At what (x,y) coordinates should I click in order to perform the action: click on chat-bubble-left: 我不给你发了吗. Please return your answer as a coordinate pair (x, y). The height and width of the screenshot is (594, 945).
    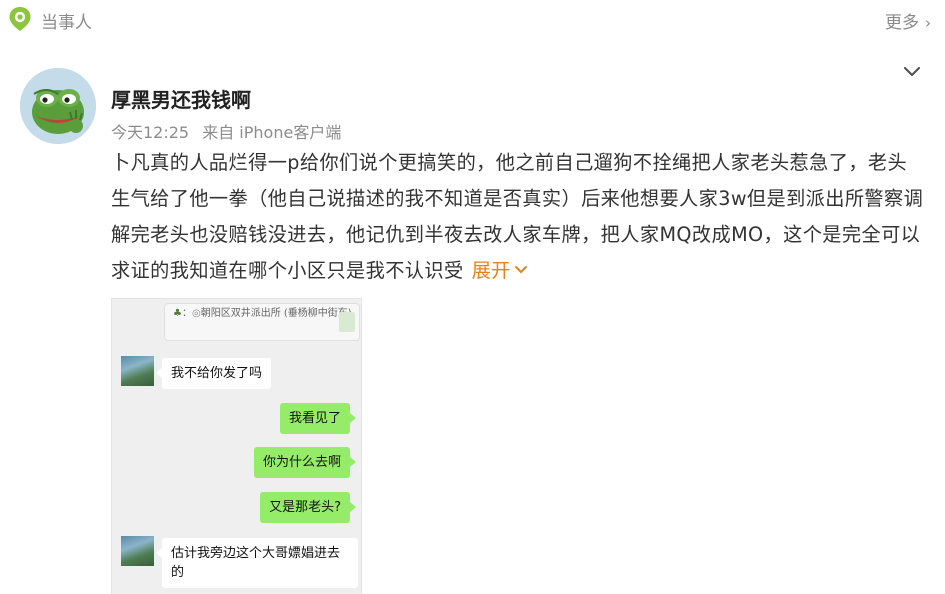
    Looking at the image, I should click on (213, 373).